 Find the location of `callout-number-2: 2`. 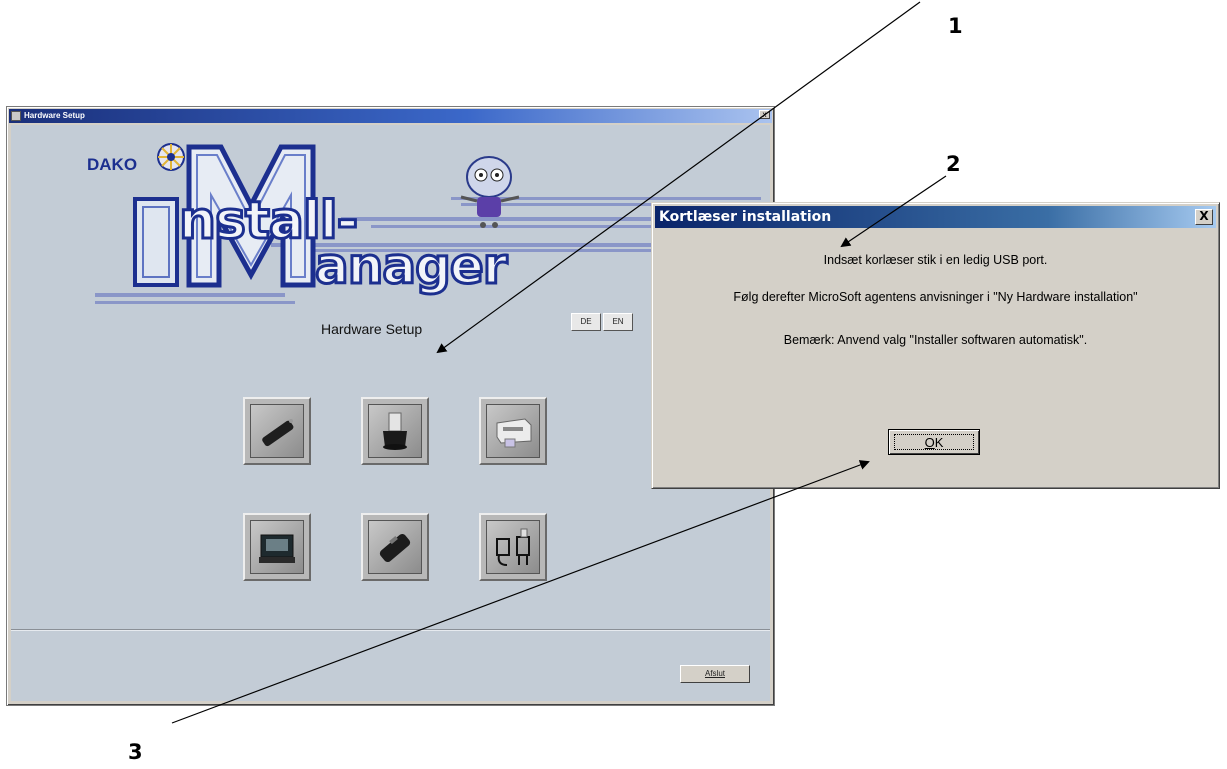

callout-number-2: 2 is located at coordinates (953, 164).